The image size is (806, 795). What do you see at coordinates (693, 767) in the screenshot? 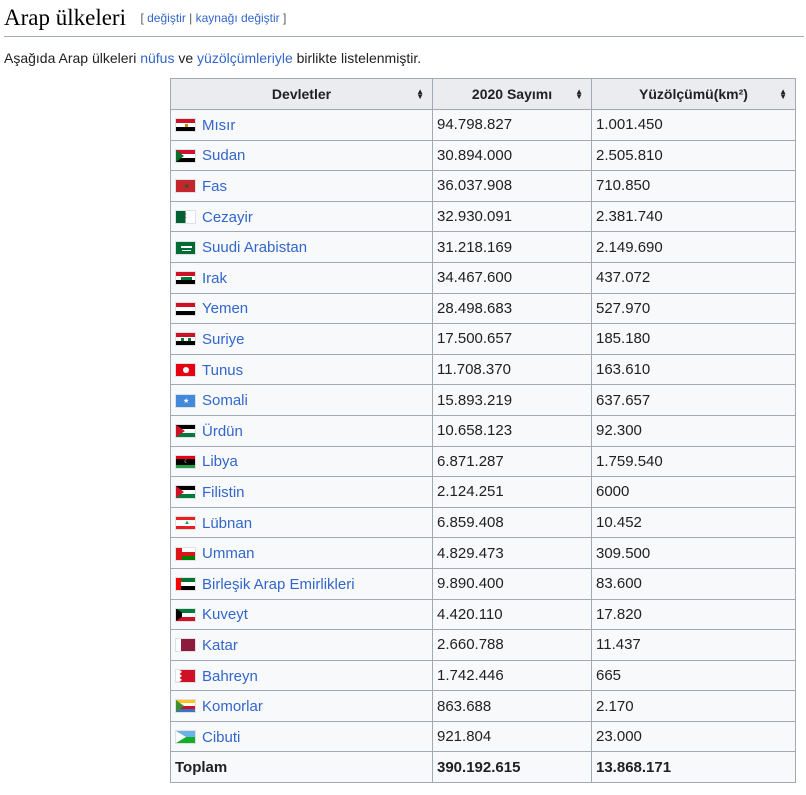
I see `total-area: 13.868.171` at bounding box center [693, 767].